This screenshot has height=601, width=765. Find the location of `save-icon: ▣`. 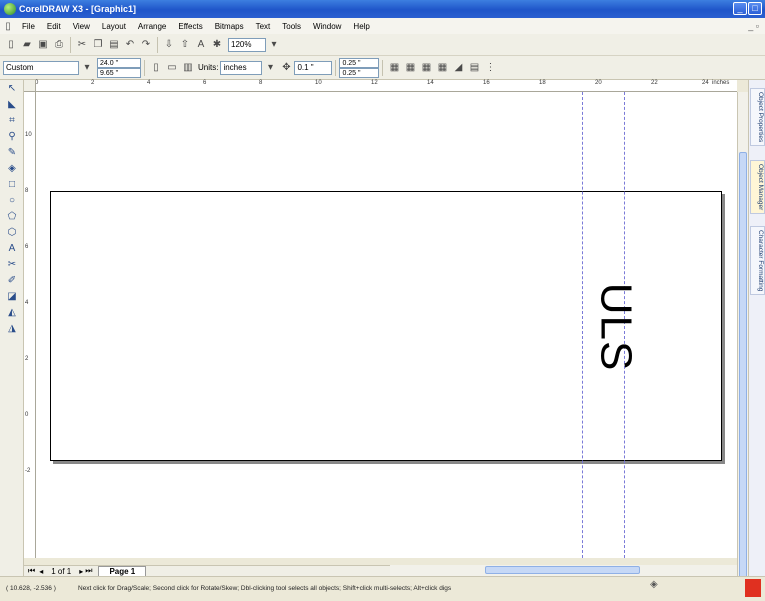

save-icon: ▣ is located at coordinates (43, 45).